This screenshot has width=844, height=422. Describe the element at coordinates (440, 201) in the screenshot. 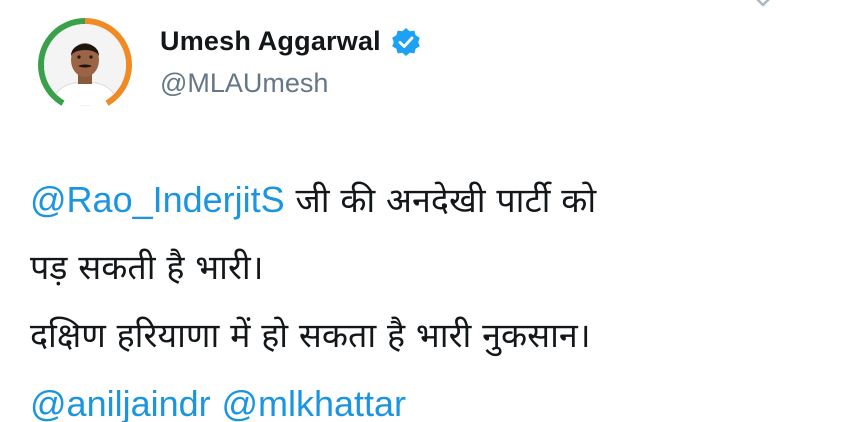

I see `tweet-text-segment: जी की अनदेखी पार्टी को` at that location.